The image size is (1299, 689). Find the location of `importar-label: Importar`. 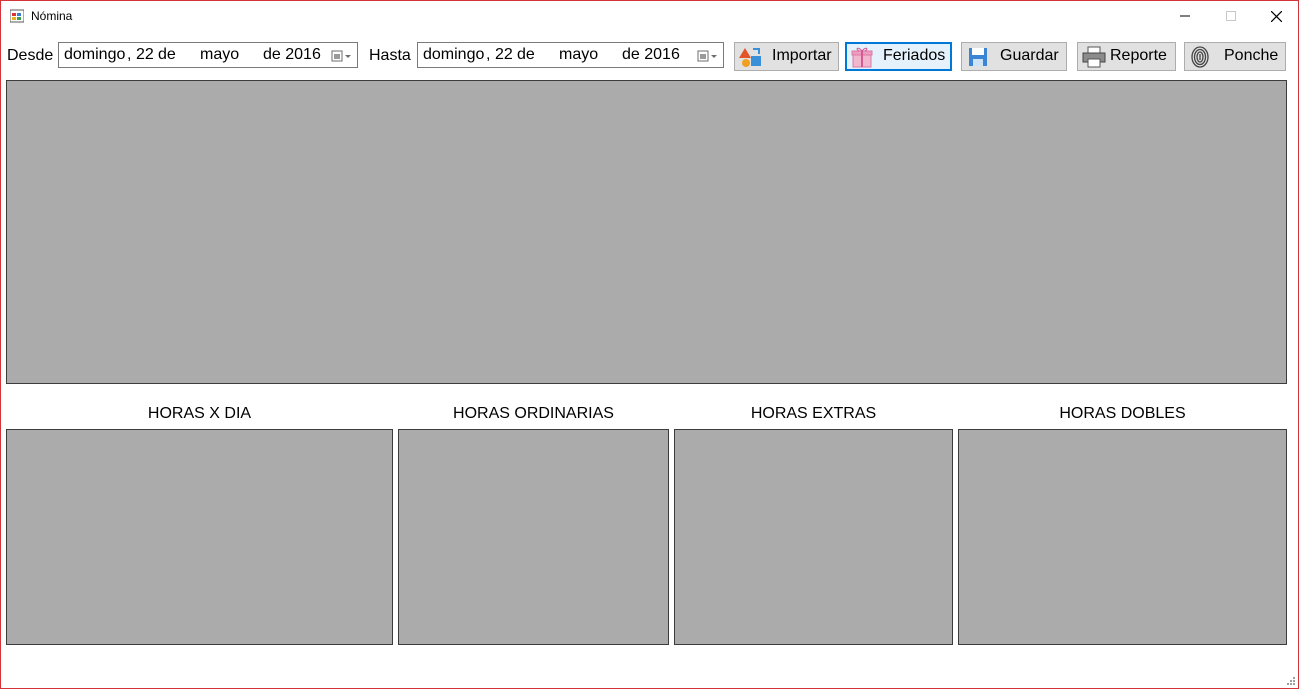

importar-label: Importar is located at coordinates (802, 55).